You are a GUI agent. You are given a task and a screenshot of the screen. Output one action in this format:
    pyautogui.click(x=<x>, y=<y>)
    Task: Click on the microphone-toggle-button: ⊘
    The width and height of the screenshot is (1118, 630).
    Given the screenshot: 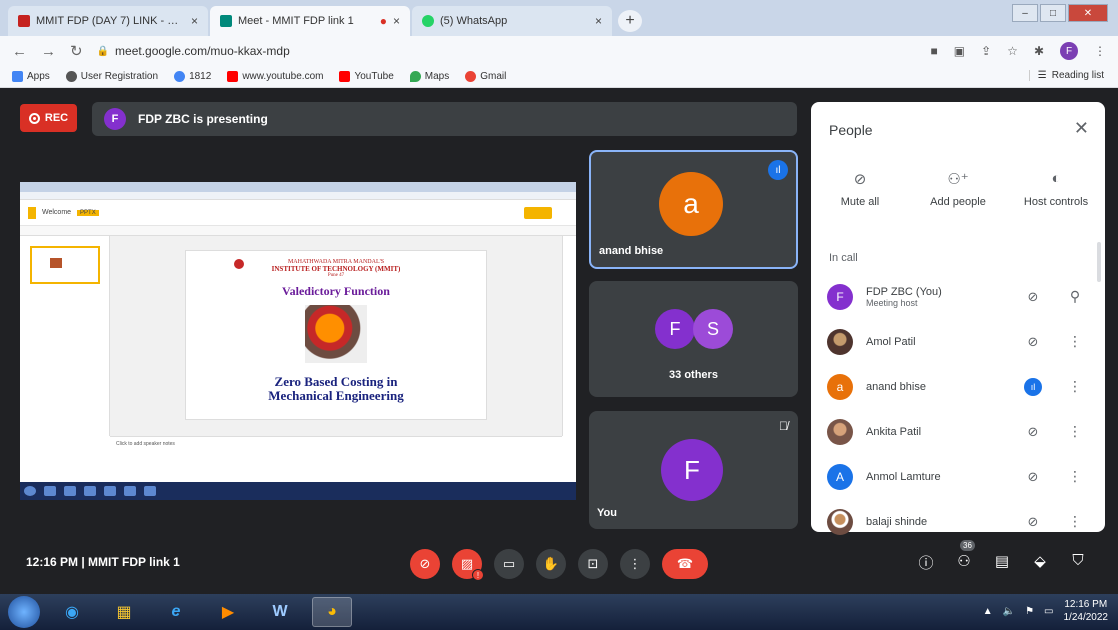 What is the action you would take?
    pyautogui.click(x=425, y=564)
    